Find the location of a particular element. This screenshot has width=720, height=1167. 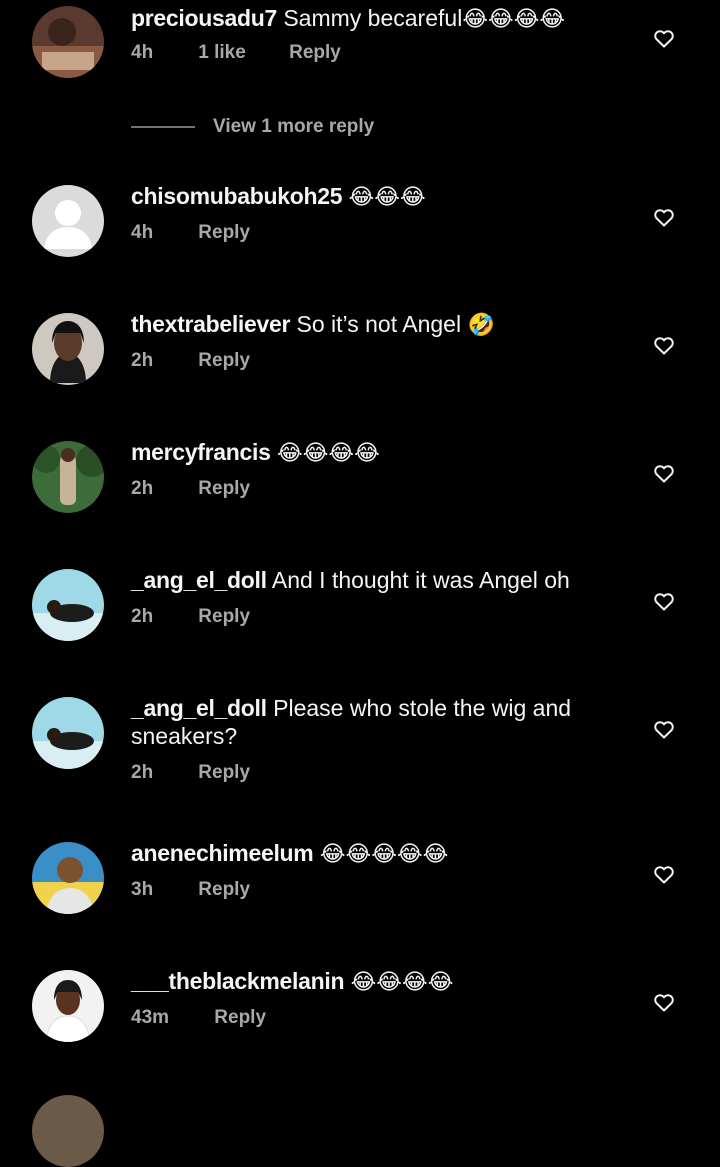

comment-meta: 4h 1 like Reply is located at coordinates (236, 53).